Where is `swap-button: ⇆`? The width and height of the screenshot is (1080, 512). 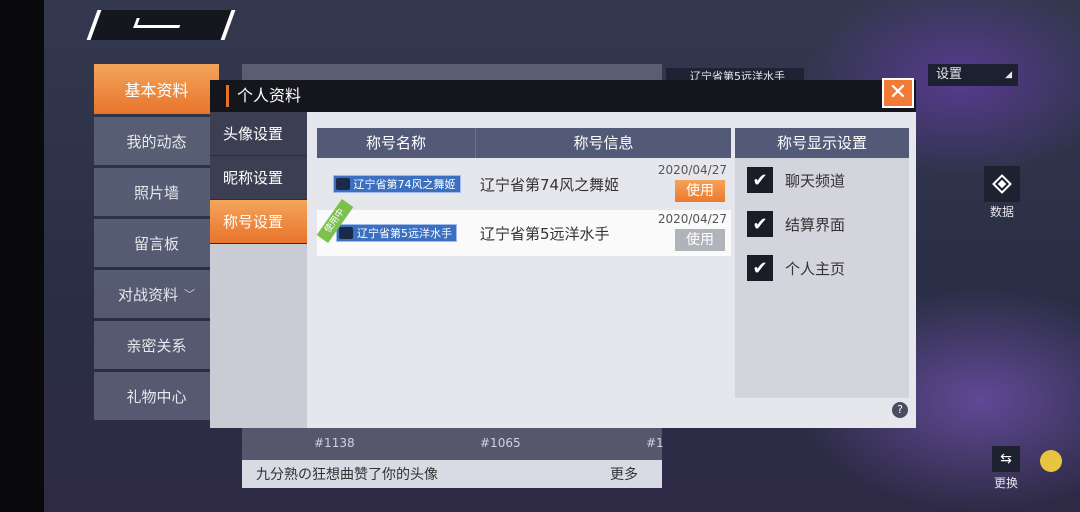 swap-button: ⇆ is located at coordinates (1006, 459).